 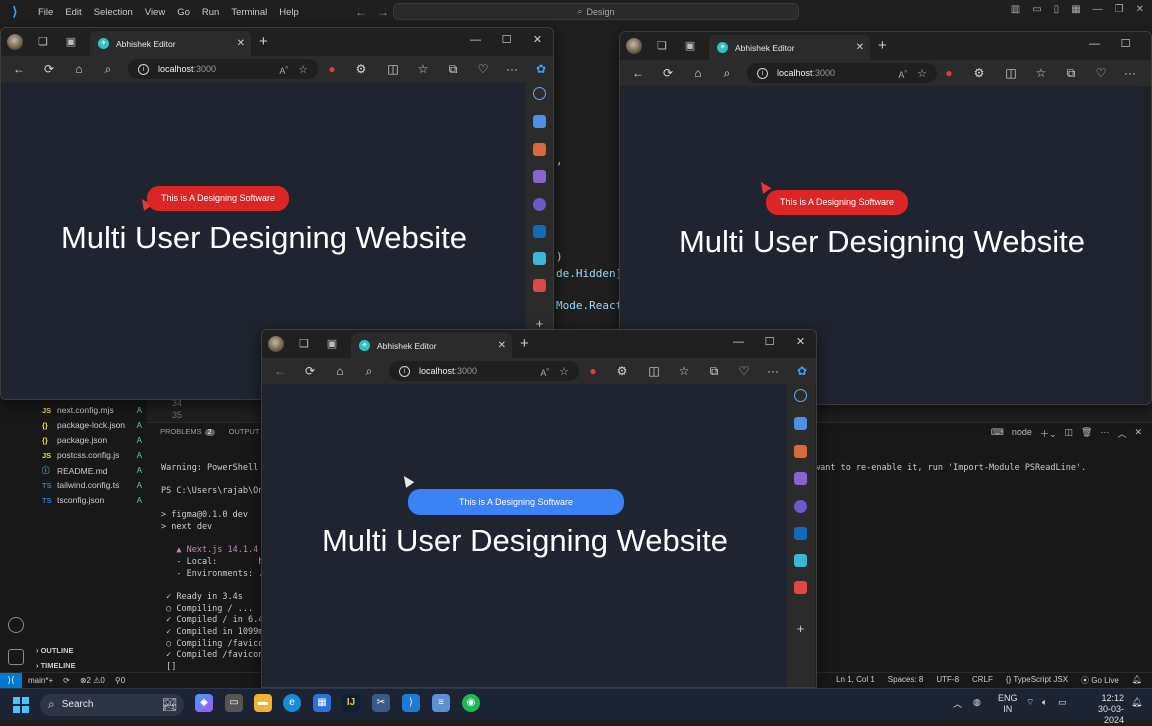 What do you see at coordinates (1121, 433) in the screenshot?
I see `maximize-panel-icon: ︿` at bounding box center [1121, 433].